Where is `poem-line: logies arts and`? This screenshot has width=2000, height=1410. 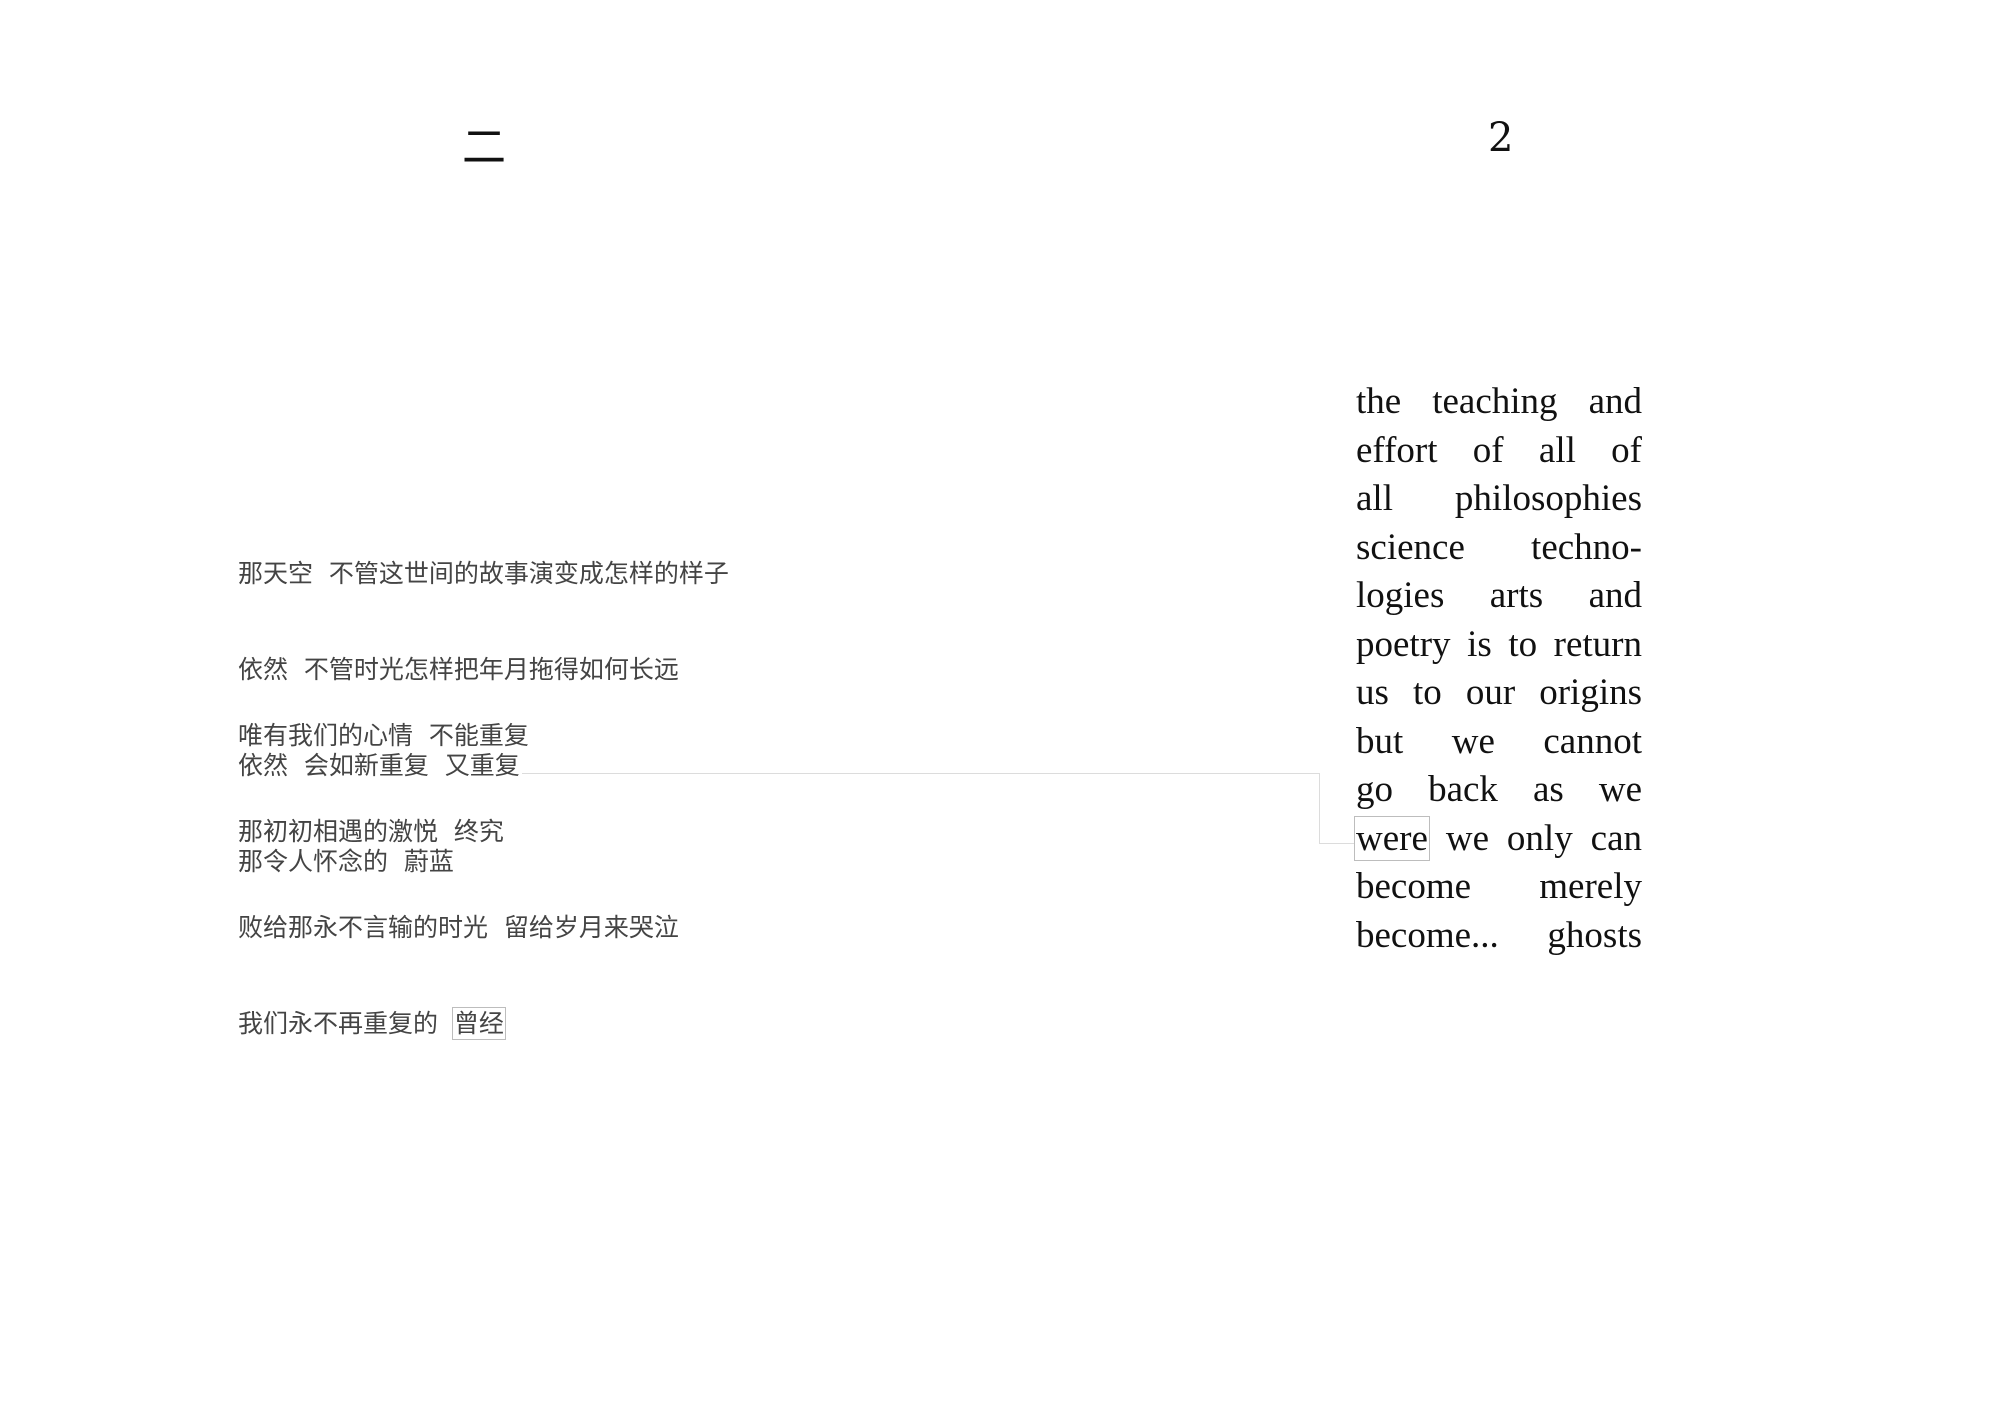
poem-line: logies arts and is located at coordinates (1499, 595).